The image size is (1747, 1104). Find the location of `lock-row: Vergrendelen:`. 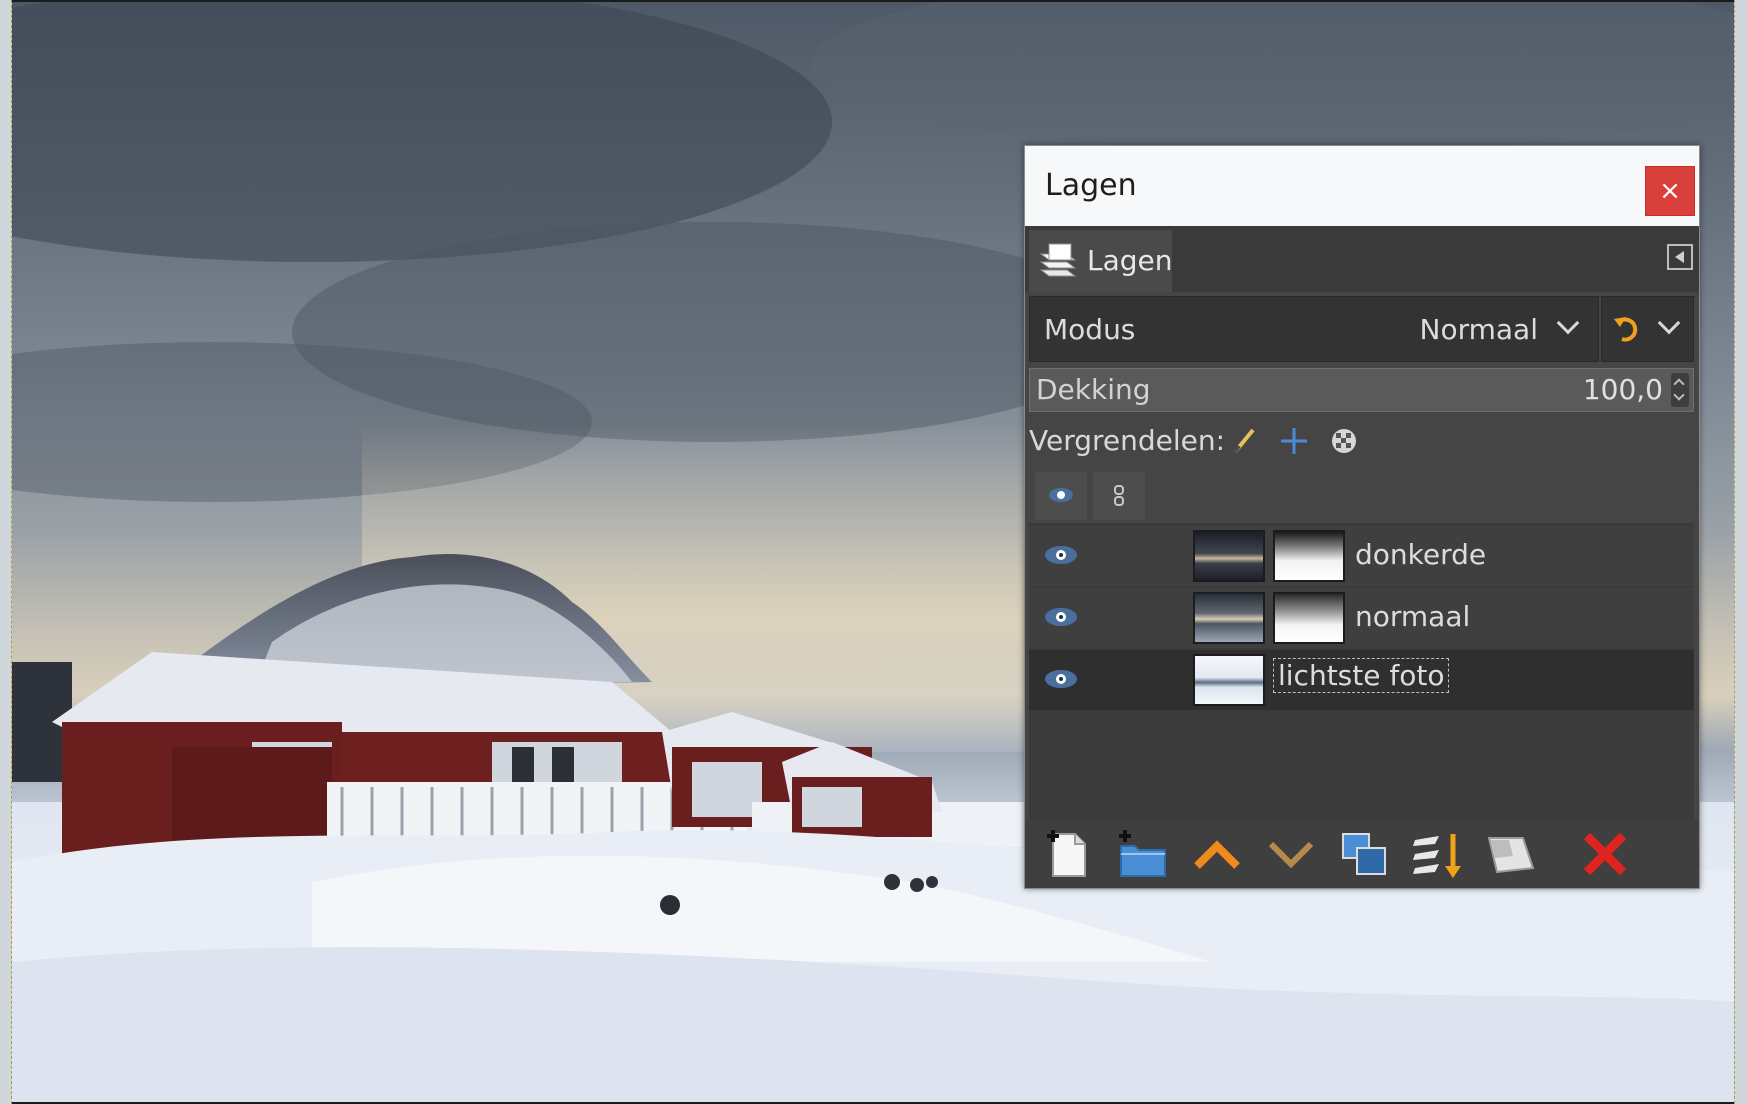

lock-row: Vergrendelen: is located at coordinates (1361, 440).